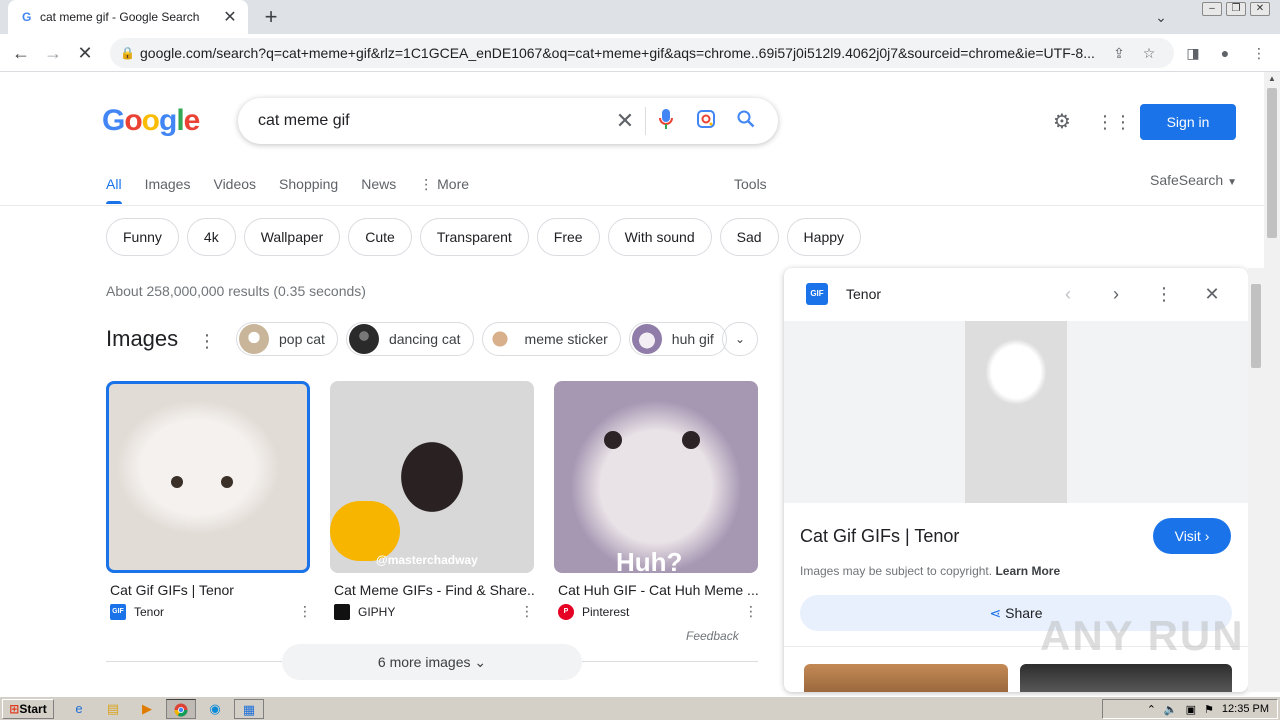 This screenshot has height=720, width=1280. Describe the element at coordinates (1119, 53) in the screenshot. I see `share-page-icon: ⇪` at that location.